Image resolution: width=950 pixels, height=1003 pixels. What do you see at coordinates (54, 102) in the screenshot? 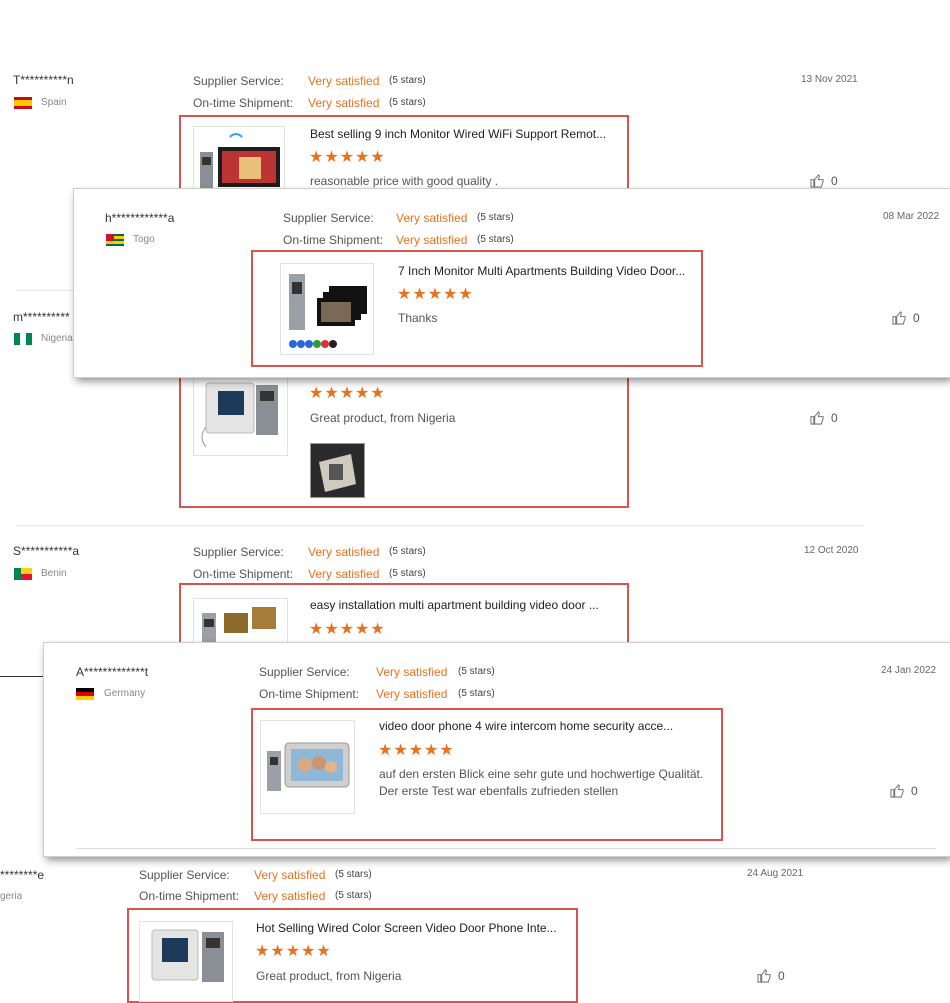
I see `reviewer-country: Spain` at bounding box center [54, 102].